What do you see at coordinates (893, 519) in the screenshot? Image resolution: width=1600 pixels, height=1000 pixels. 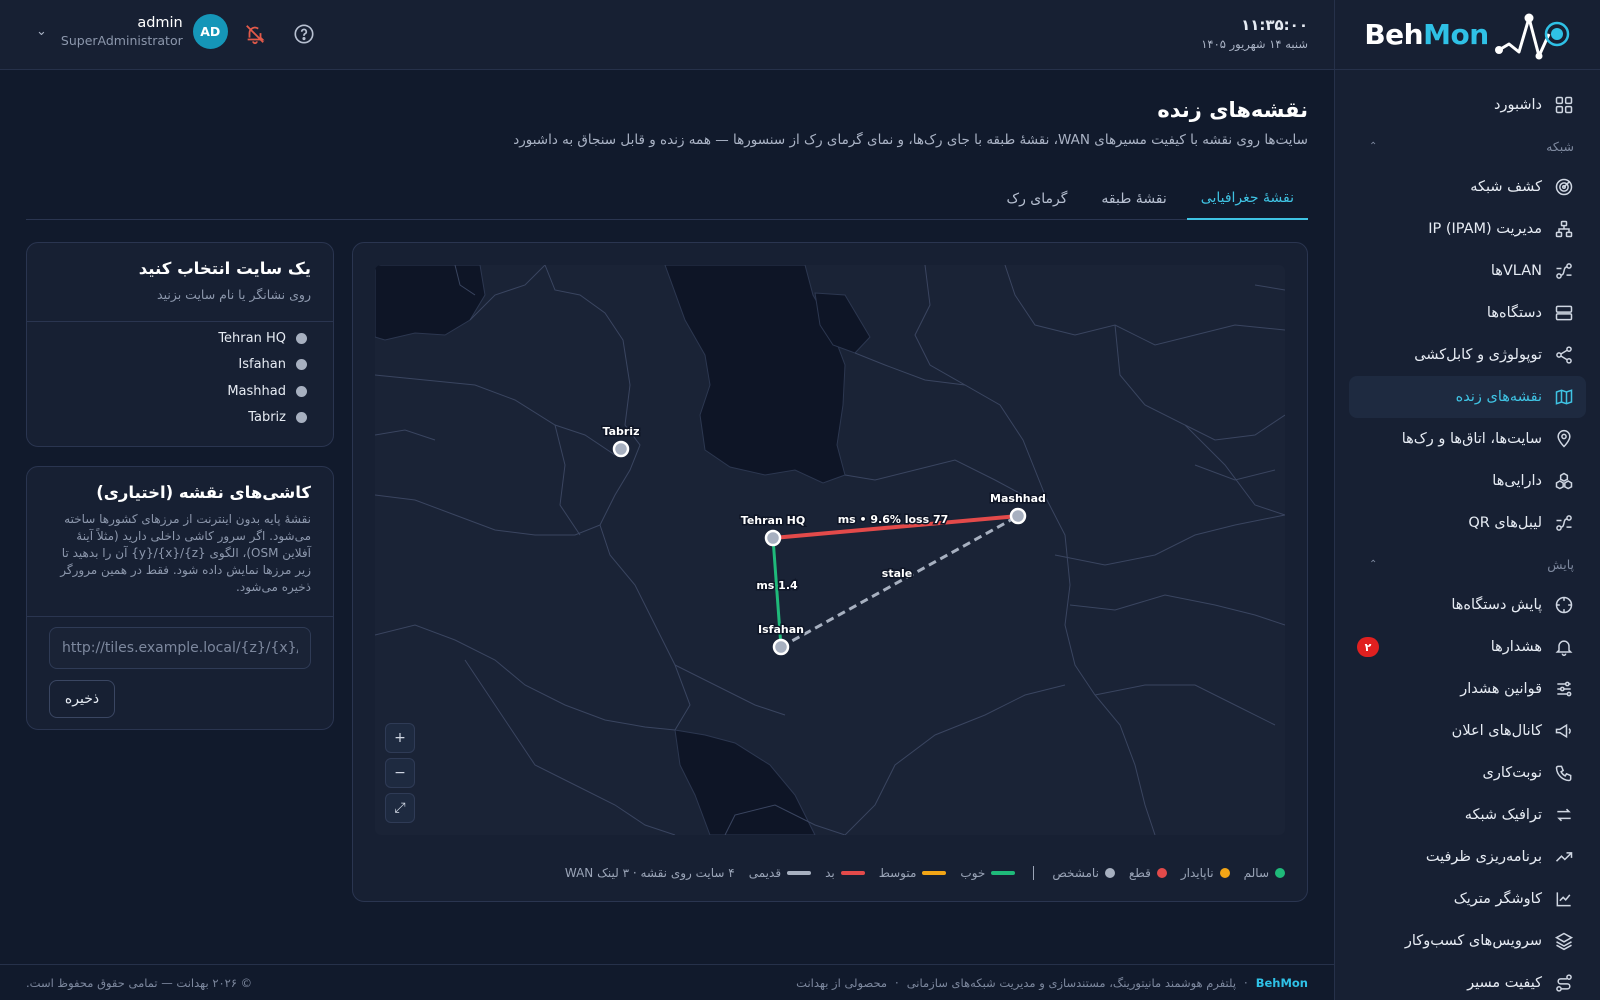 I see `link-label-tehran-mashhad: ms • 9.6% loss 77` at bounding box center [893, 519].